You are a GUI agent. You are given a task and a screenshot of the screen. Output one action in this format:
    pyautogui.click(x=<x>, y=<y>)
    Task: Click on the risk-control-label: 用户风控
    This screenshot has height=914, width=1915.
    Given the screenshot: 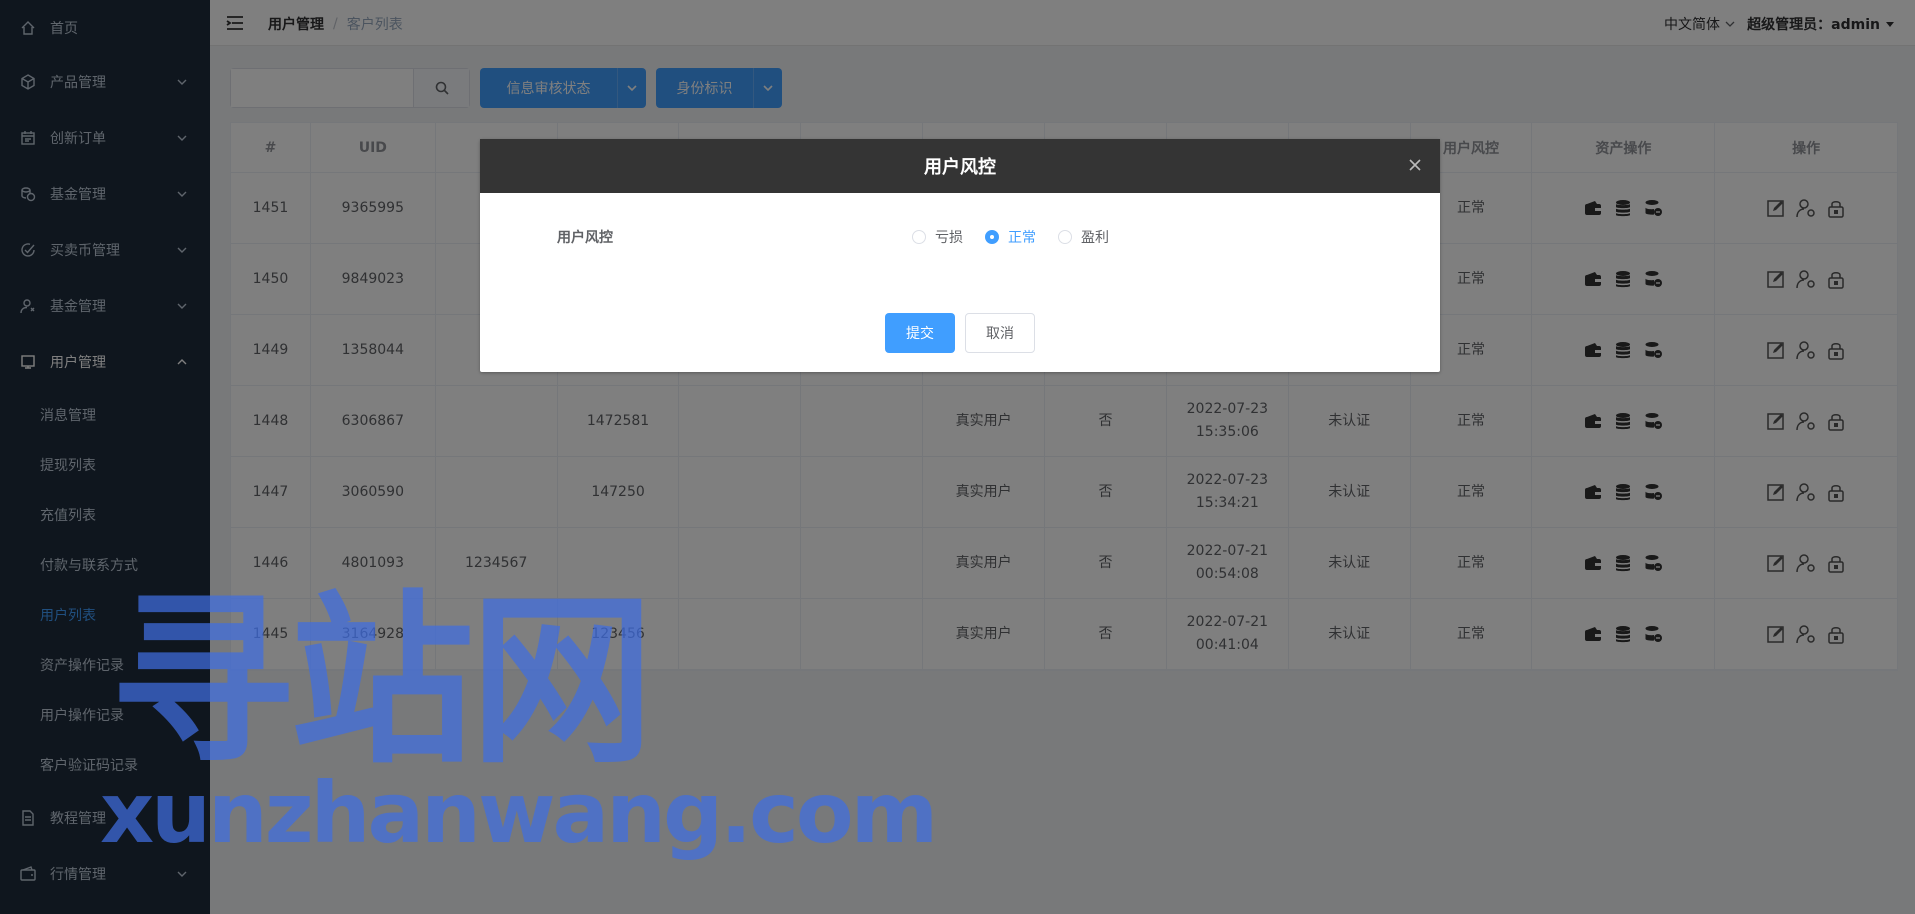 What is the action you would take?
    pyautogui.click(x=585, y=238)
    